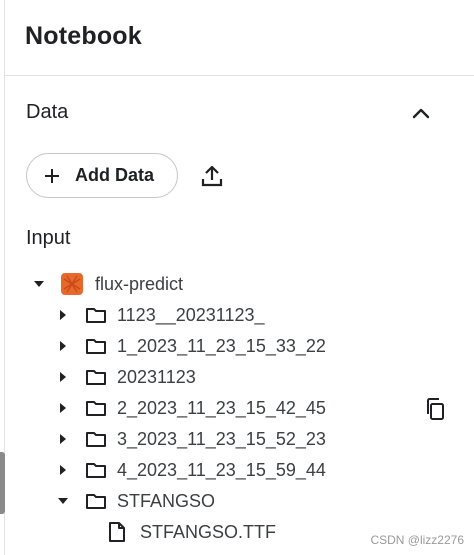 The image size is (474, 555). I want to click on header-divider, so click(239, 75).